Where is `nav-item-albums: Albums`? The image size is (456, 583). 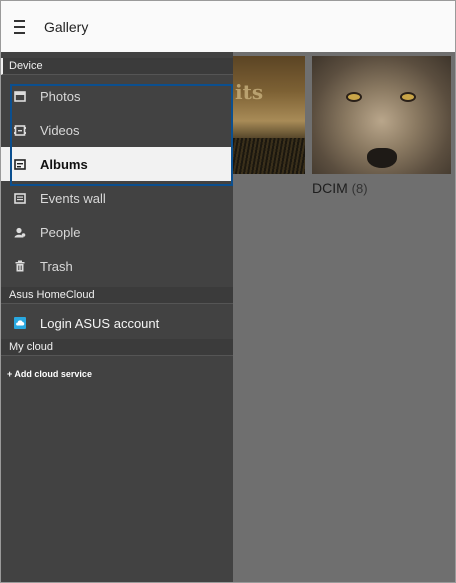 nav-item-albums: Albums is located at coordinates (117, 164).